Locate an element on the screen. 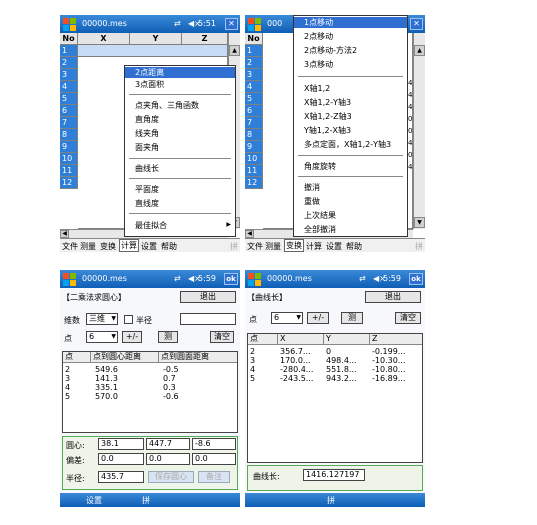 The width and height of the screenshot is (537, 525). grid-header-z: Z is located at coordinates (205, 39).